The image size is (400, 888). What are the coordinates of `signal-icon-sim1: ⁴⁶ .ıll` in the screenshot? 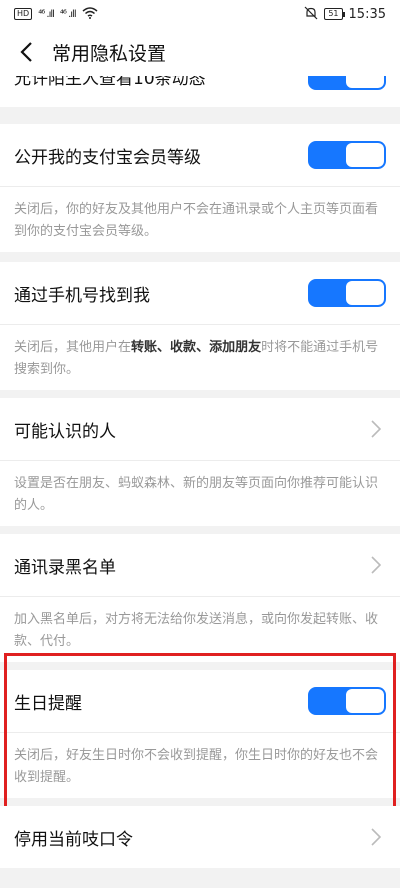 It's located at (46, 14).